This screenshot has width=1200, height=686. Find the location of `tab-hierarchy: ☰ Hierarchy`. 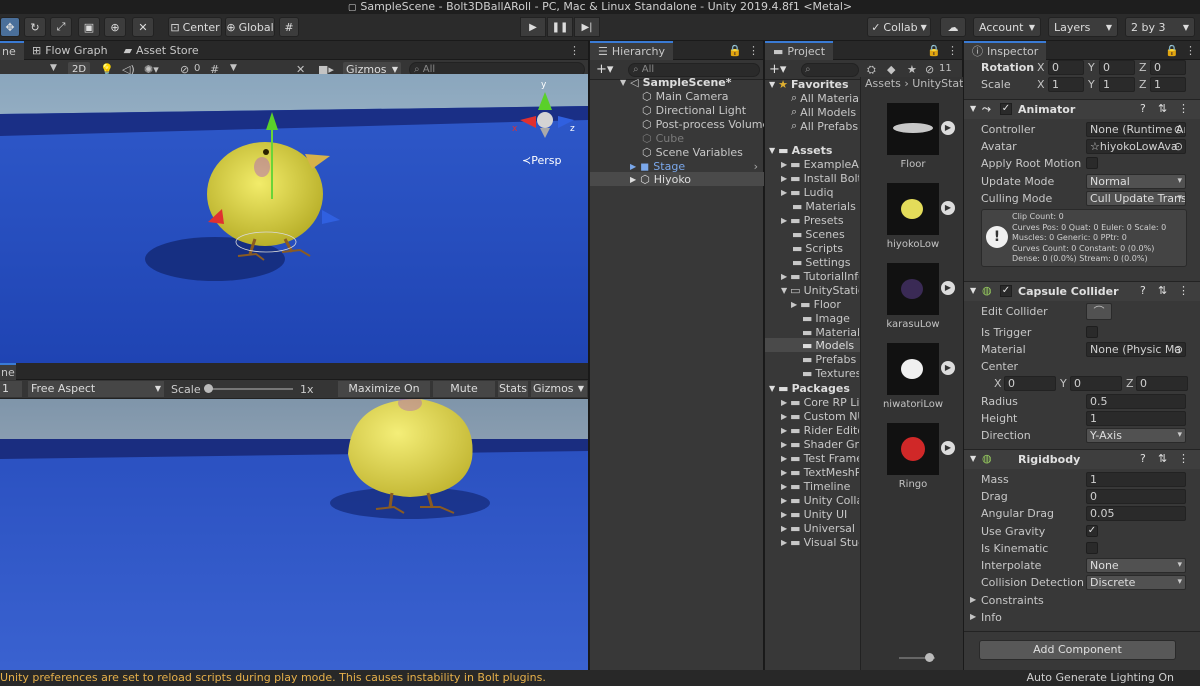

tab-hierarchy: ☰ Hierarchy is located at coordinates (632, 50).